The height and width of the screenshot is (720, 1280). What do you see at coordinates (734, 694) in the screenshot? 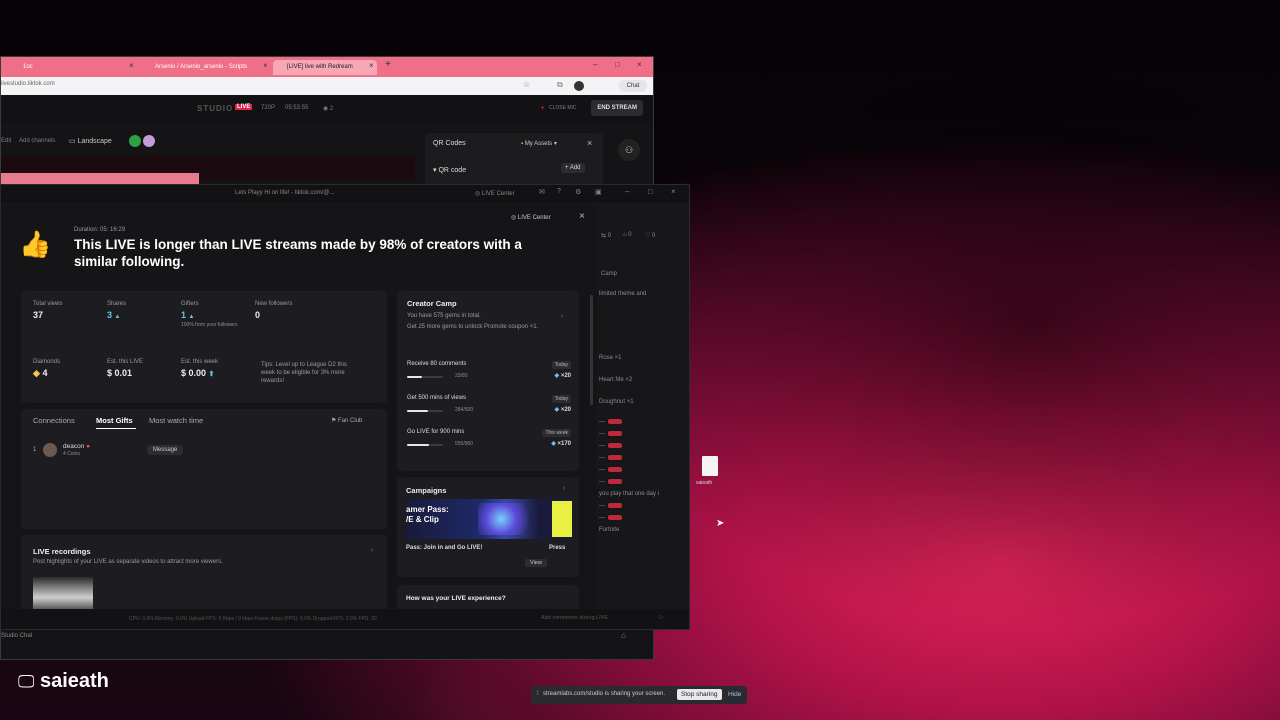
I see `hide-button: Hide` at bounding box center [734, 694].